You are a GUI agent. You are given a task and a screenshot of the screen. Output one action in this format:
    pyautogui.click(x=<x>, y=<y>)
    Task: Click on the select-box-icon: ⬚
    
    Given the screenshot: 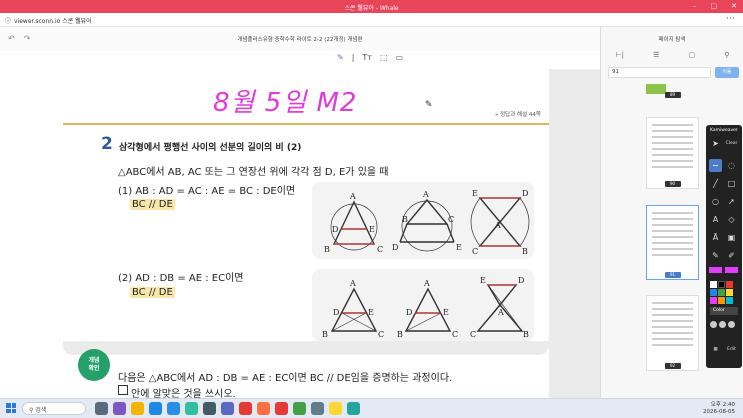 What is the action you would take?
    pyautogui.click(x=384, y=57)
    